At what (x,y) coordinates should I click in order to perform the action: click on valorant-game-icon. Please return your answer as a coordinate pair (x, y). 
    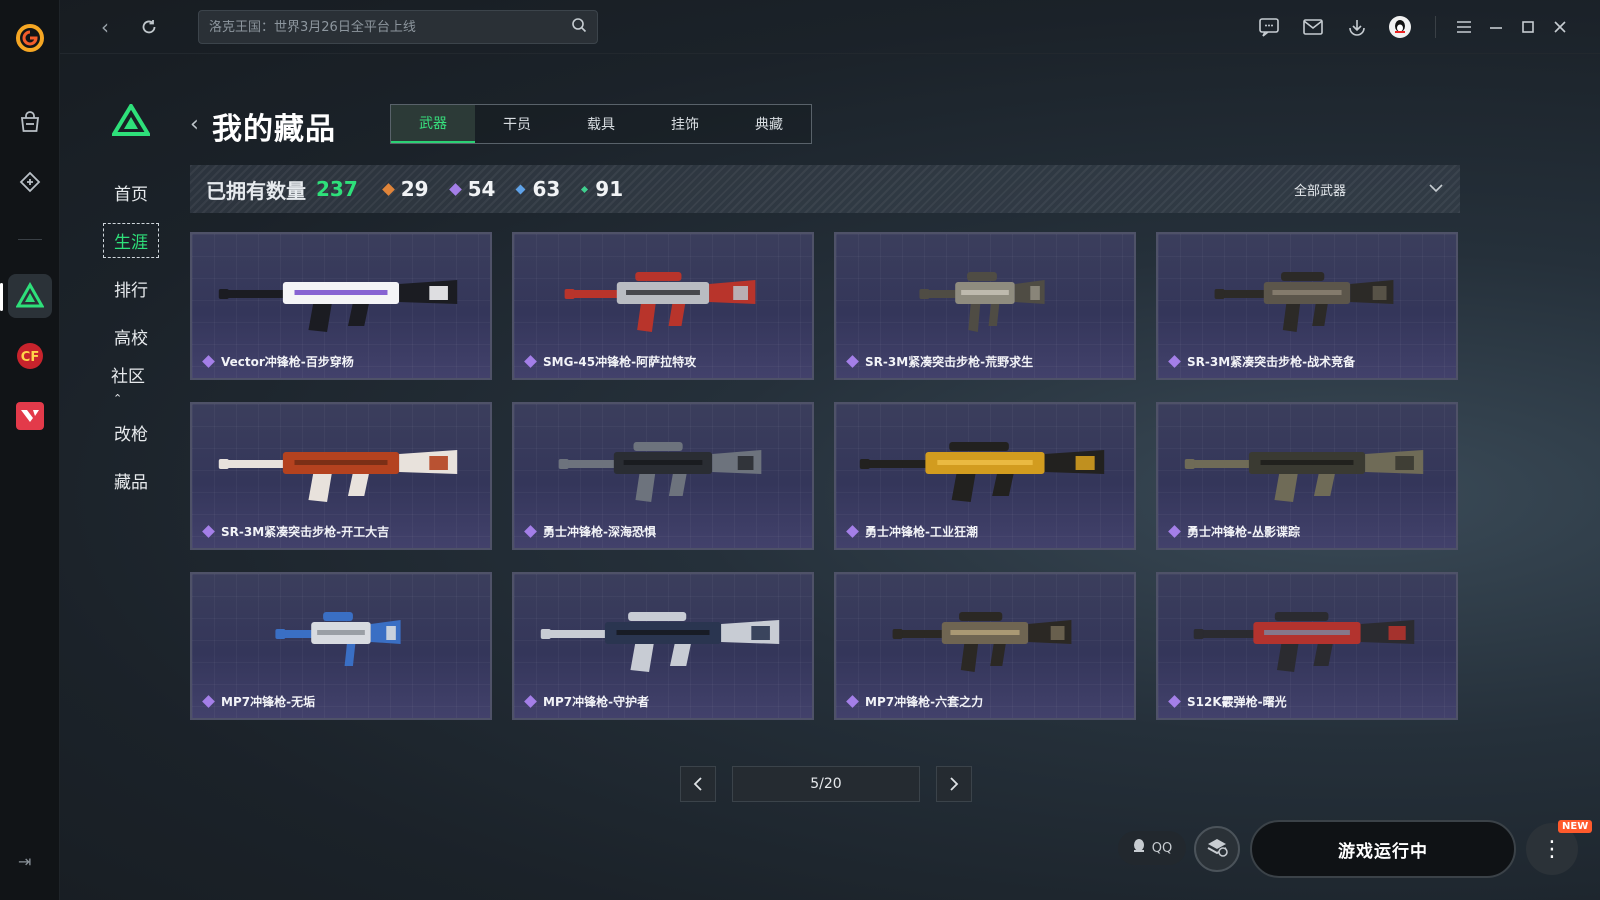
    Looking at the image, I should click on (30, 416).